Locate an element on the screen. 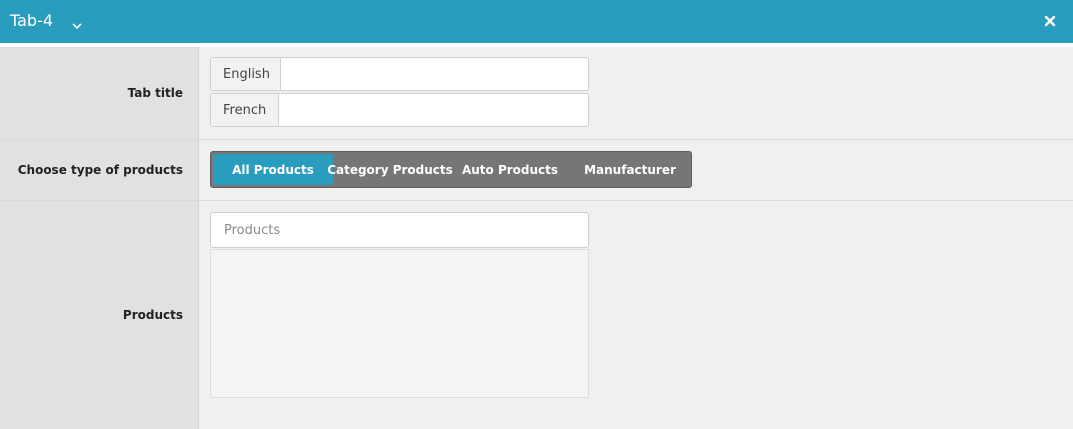 The image size is (1073, 429). auto-products-button: Auto Products is located at coordinates (510, 169).